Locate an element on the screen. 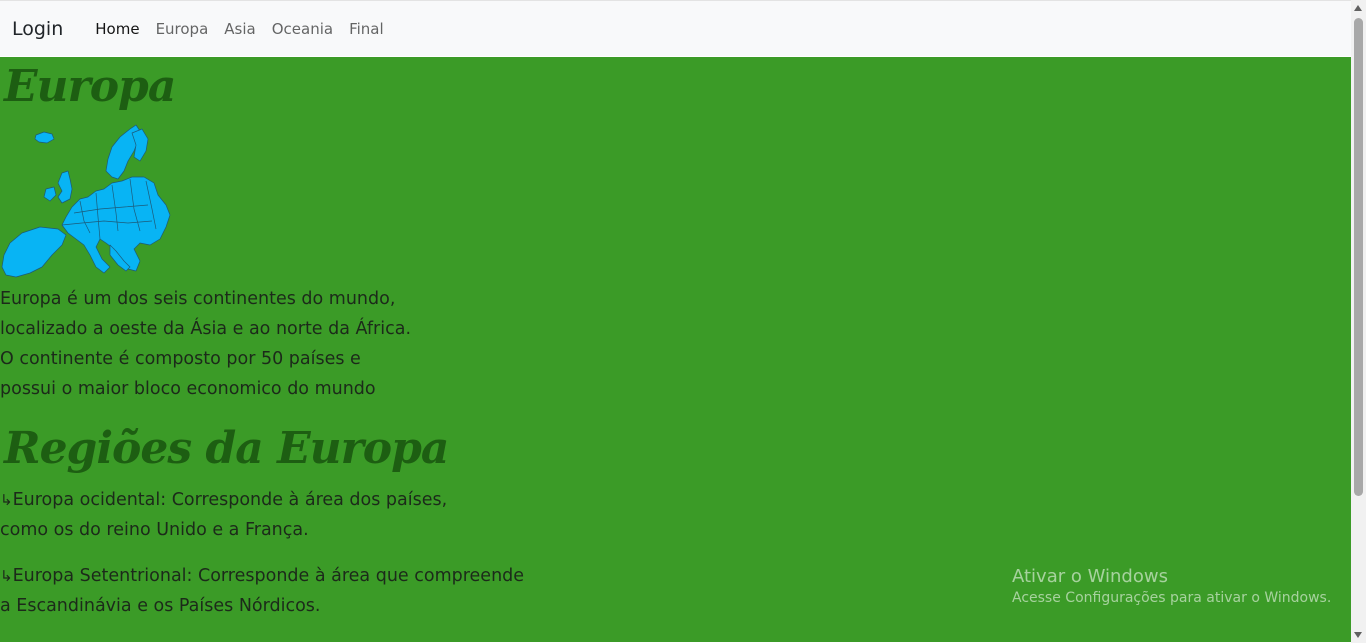 Image resolution: width=1366 pixels, height=643 pixels. navbar-brand-login: Login is located at coordinates (37, 29).